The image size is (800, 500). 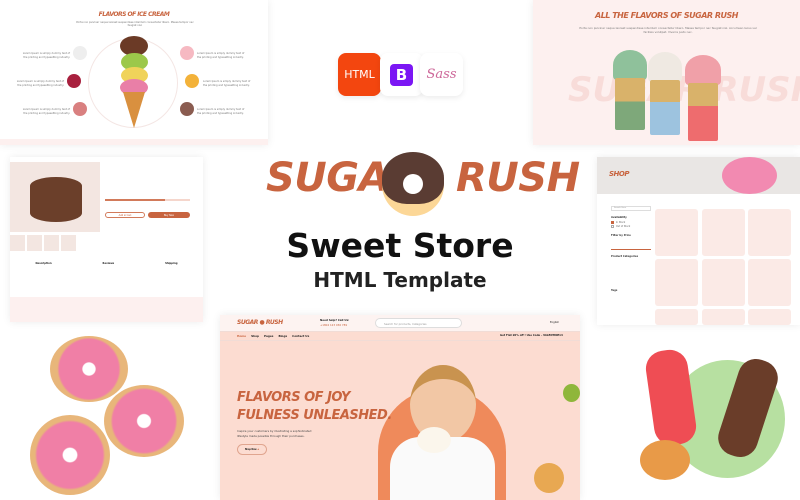 What do you see at coordinates (333, 325) in the screenshot?
I see `help-phone: +1804 123 456 789` at bounding box center [333, 325].